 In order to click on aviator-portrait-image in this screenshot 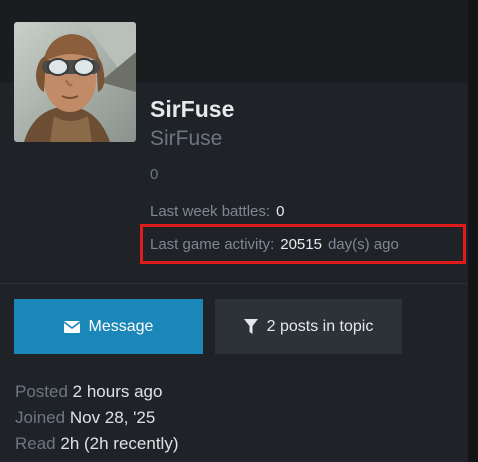, I will do `click(75, 82)`.